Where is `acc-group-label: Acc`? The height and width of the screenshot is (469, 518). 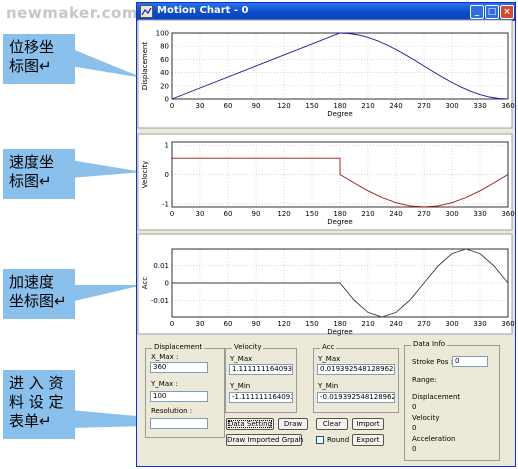
acc-group-label: Acc is located at coordinates (328, 347).